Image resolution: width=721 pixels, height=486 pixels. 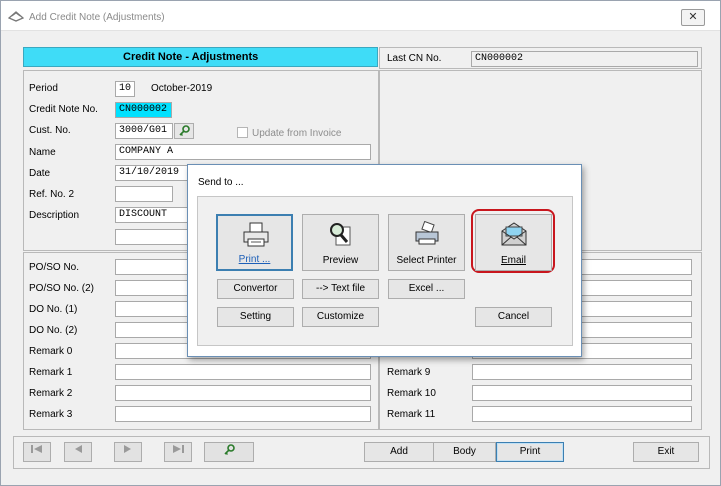 I want to click on remark-2-label: Remark 2, so click(x=51, y=393).